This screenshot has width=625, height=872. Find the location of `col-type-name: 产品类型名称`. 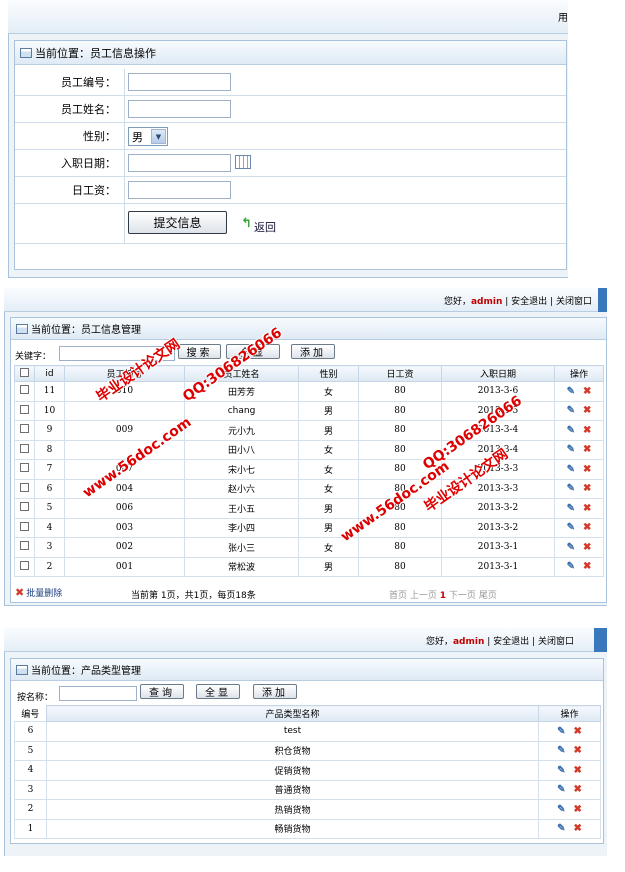

col-type-name: 产品类型名称 is located at coordinates (292, 713).